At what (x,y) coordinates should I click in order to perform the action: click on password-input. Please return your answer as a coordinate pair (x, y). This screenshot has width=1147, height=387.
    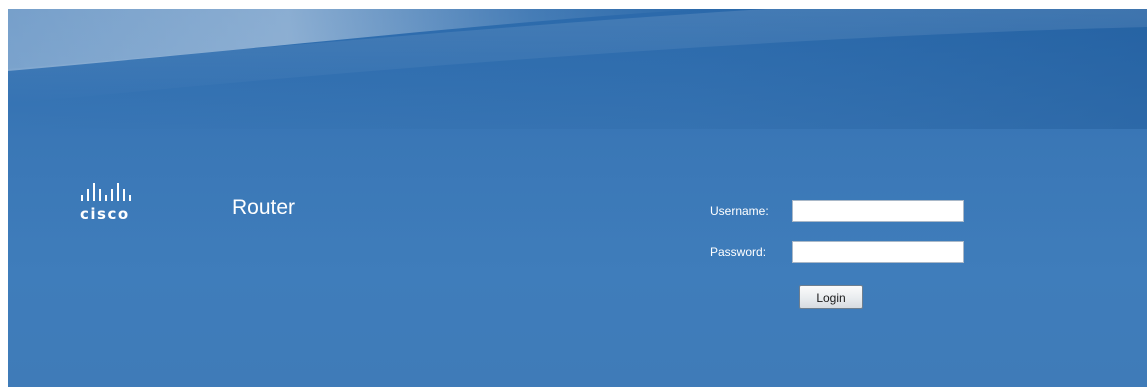
    Looking at the image, I should click on (878, 252).